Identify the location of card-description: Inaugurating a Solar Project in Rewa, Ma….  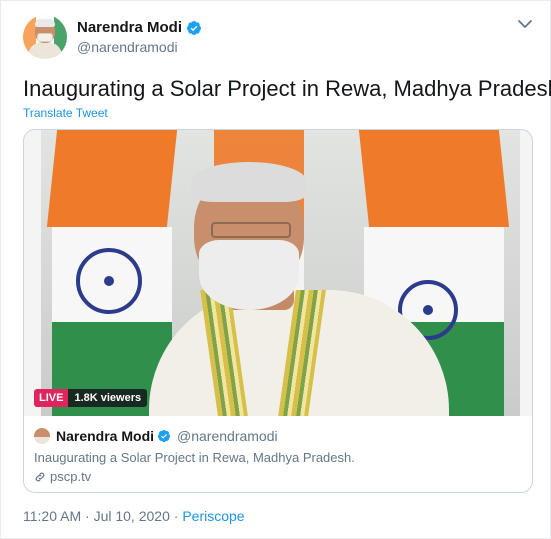
(194, 457).